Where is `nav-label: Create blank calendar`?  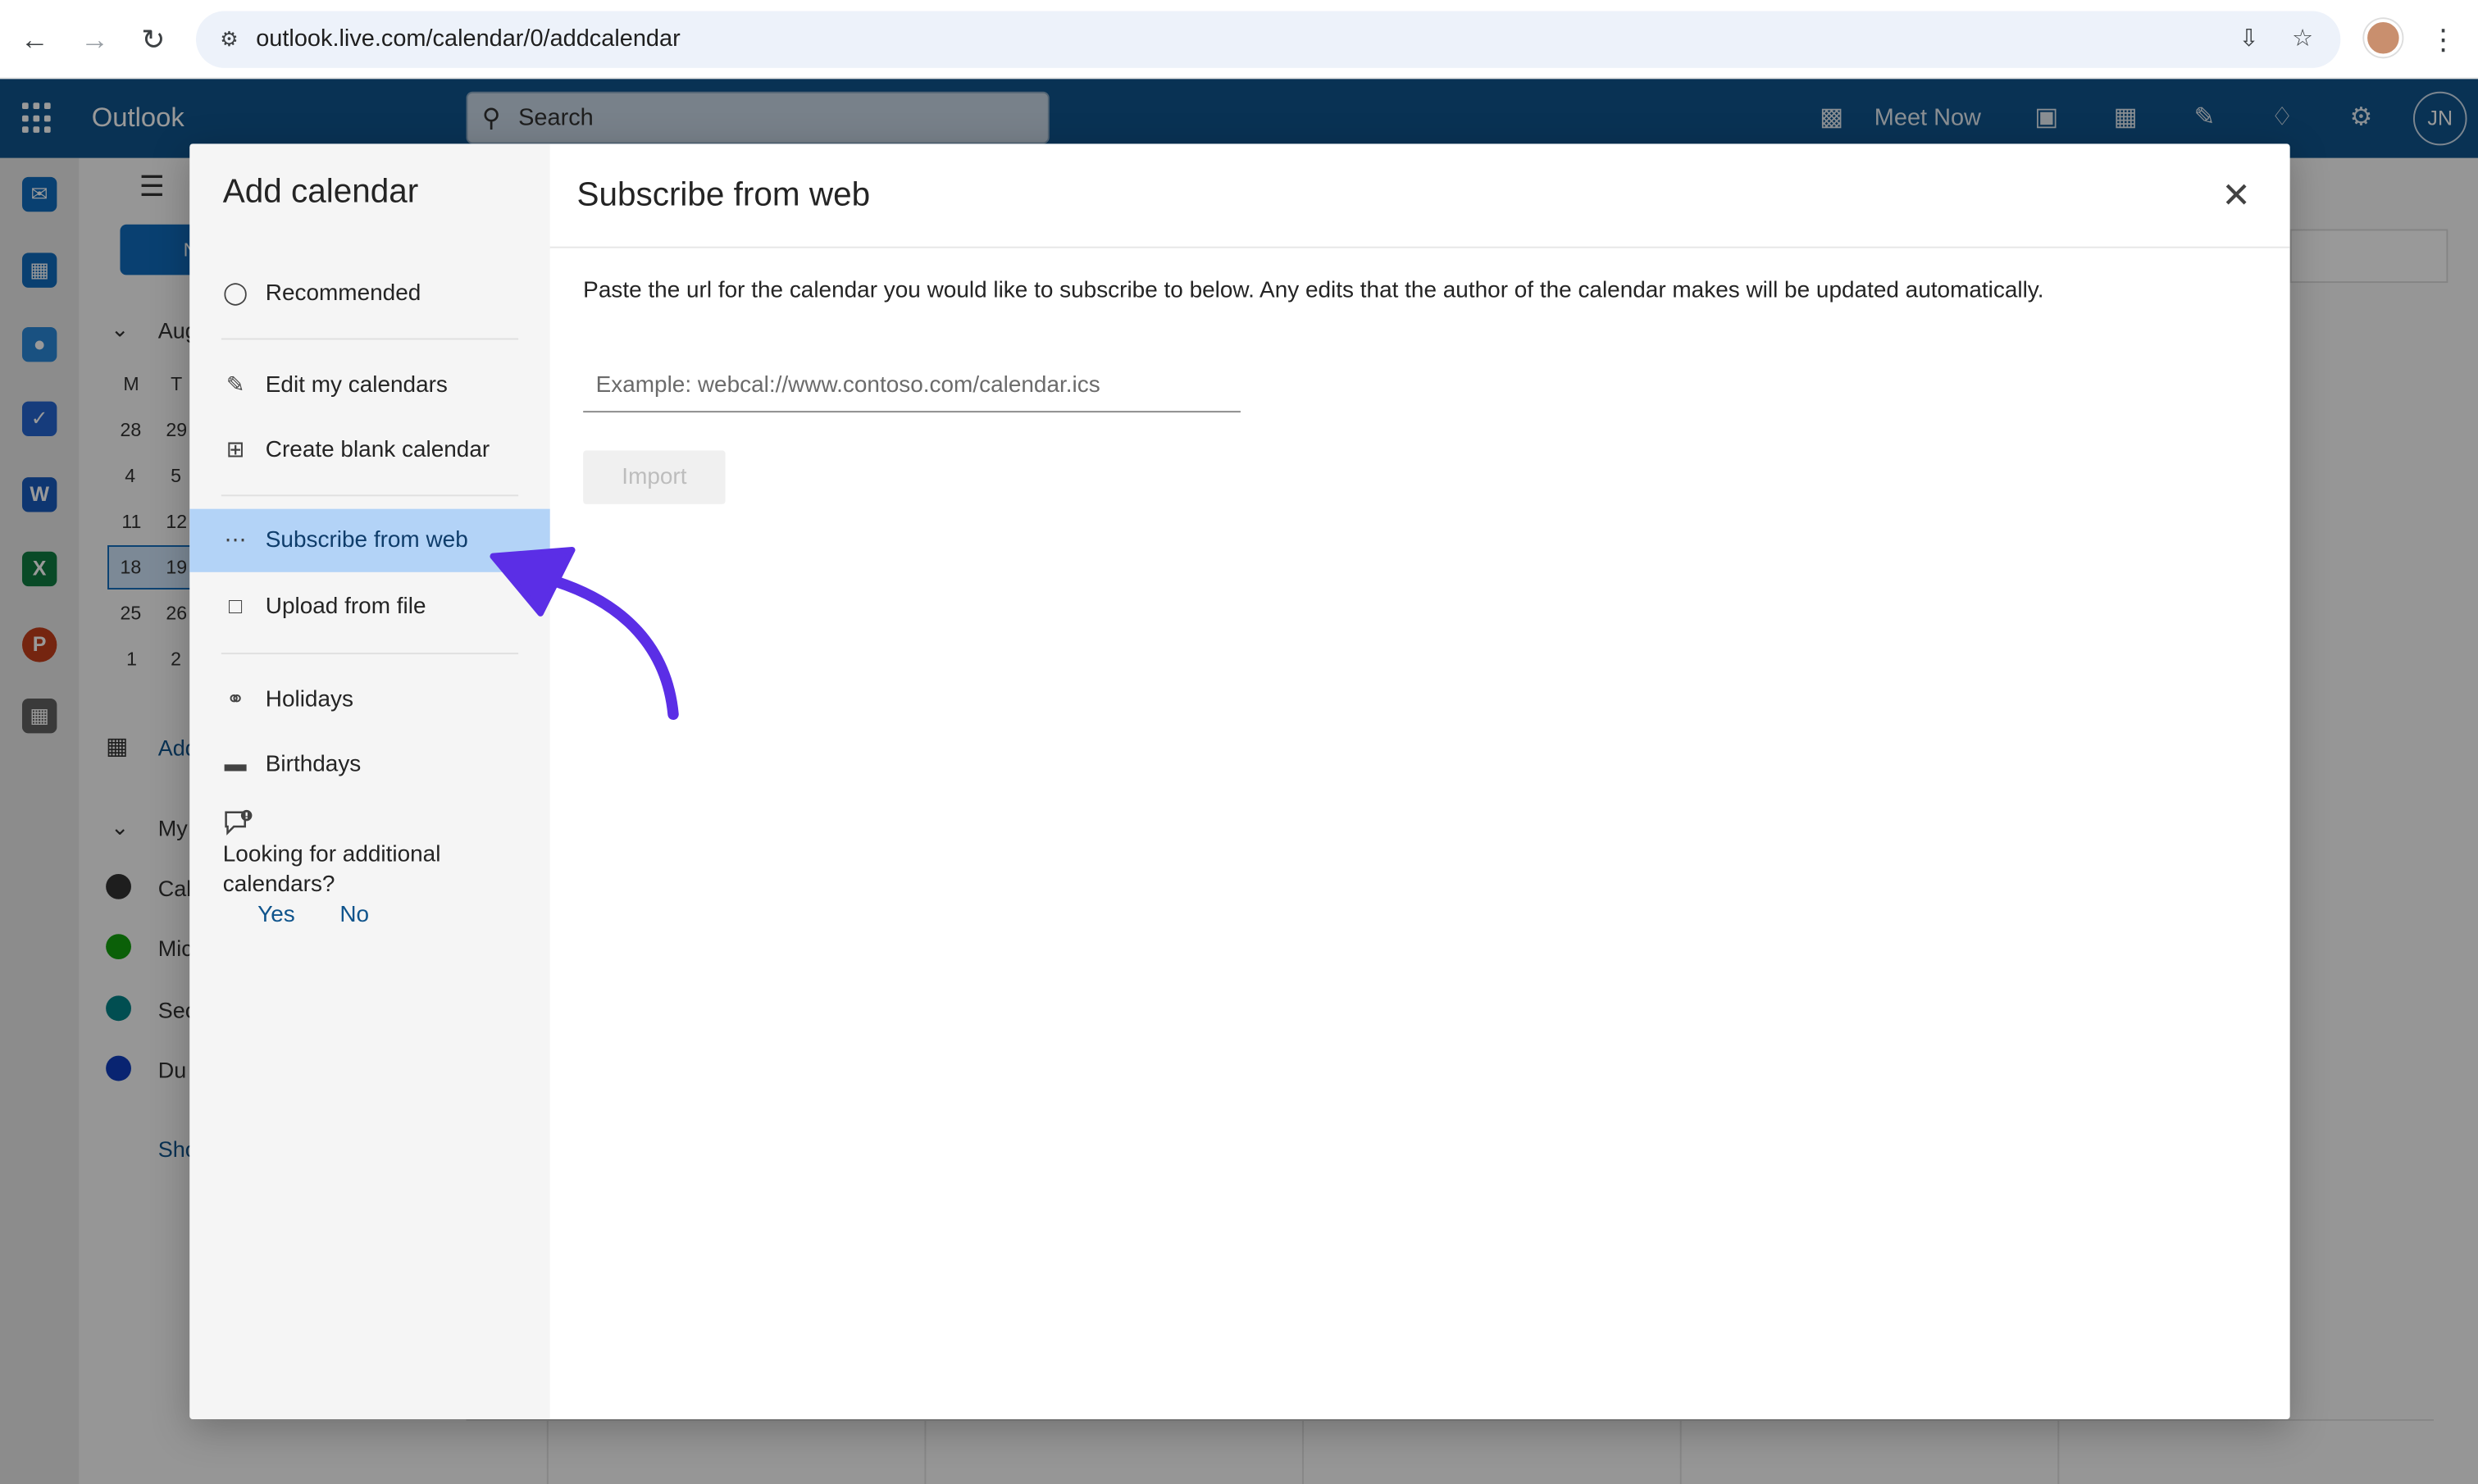 nav-label: Create blank calendar is located at coordinates (377, 450).